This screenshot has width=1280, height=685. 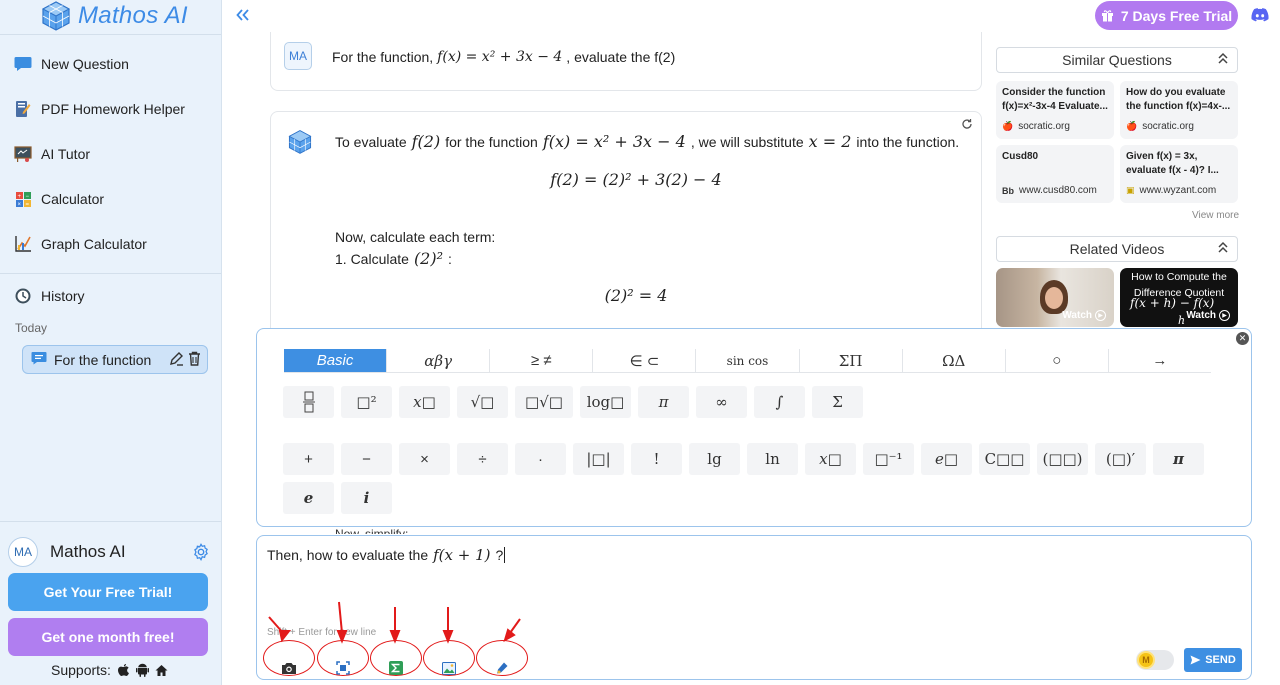 What do you see at coordinates (108, 592) in the screenshot?
I see `get-free-trial-button: Get Your Free Trial!` at bounding box center [108, 592].